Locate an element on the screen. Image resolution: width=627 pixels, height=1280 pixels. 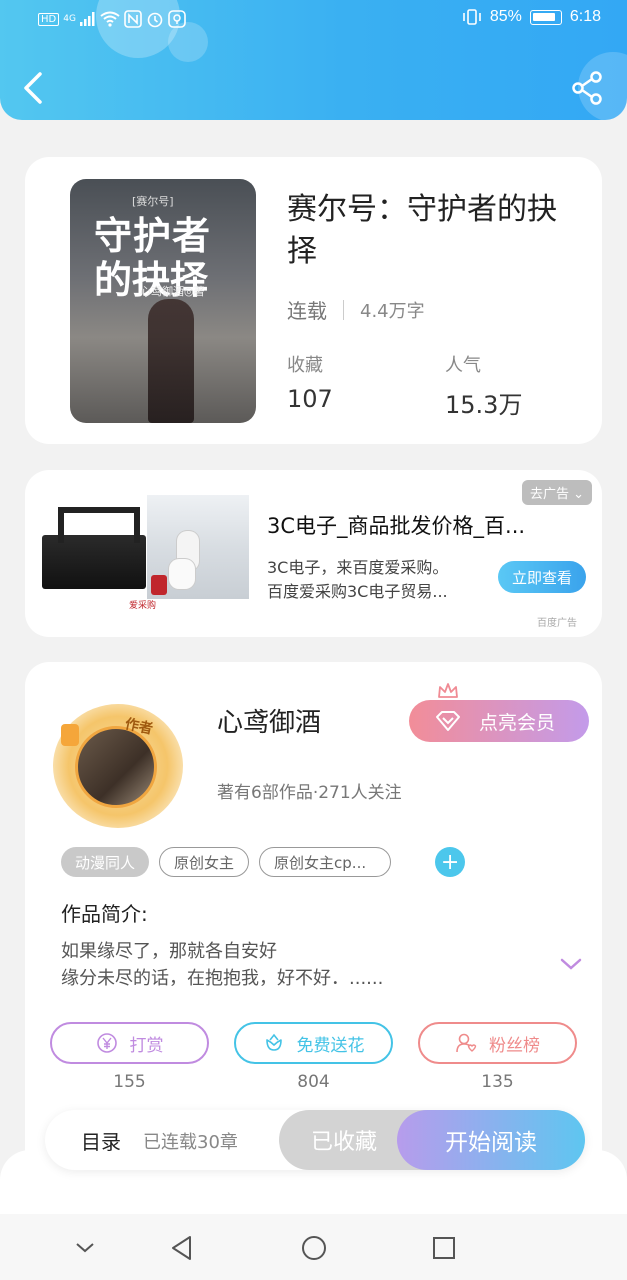
nfc-icon is located at coordinates (133, 19).